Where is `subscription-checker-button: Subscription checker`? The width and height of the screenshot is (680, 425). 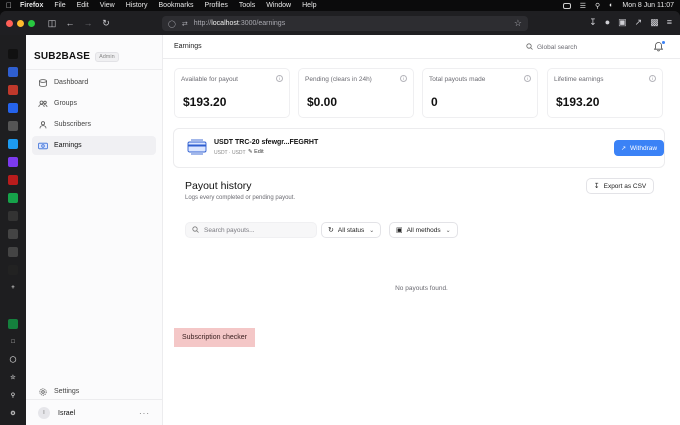
subscription-checker-button: Subscription checker is located at coordinates (214, 337).